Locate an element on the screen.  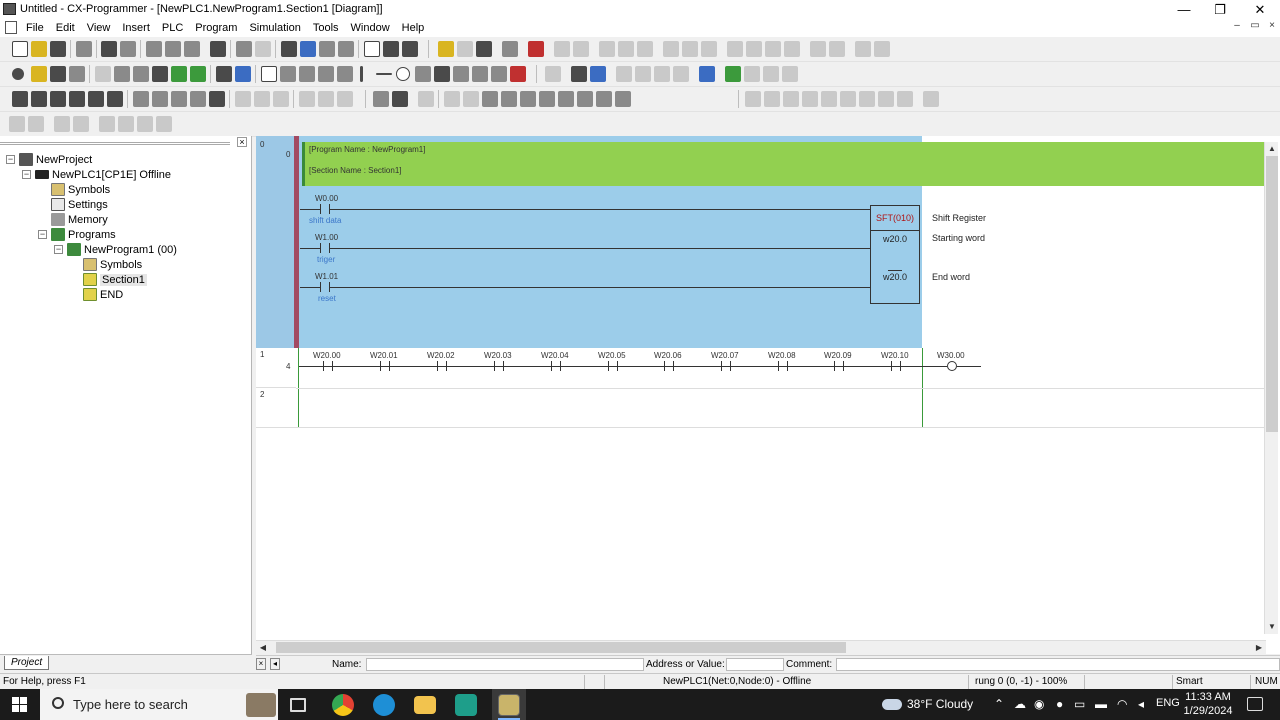
menu-help: Help is located at coordinates (416, 28).